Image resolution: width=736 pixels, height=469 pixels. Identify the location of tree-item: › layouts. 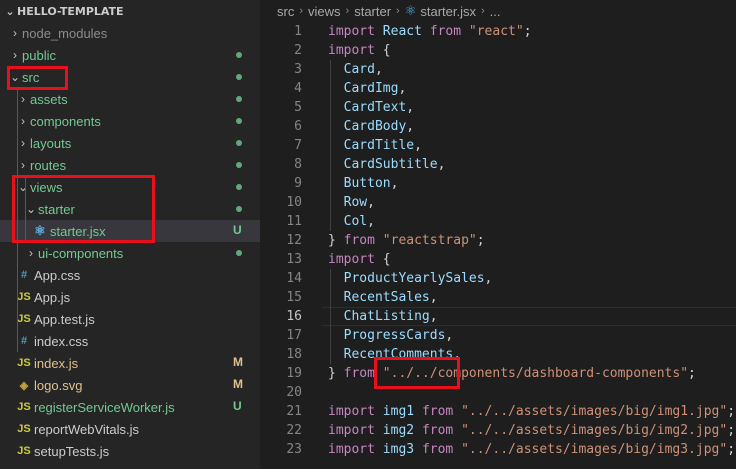
(130, 143).